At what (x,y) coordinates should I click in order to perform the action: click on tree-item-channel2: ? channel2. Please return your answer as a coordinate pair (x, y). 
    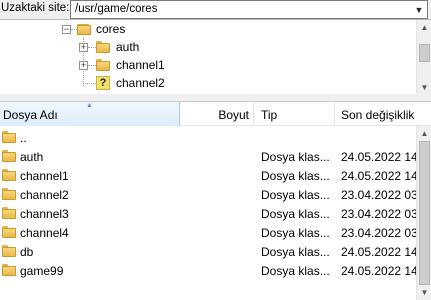
    Looking at the image, I should click on (200, 83).